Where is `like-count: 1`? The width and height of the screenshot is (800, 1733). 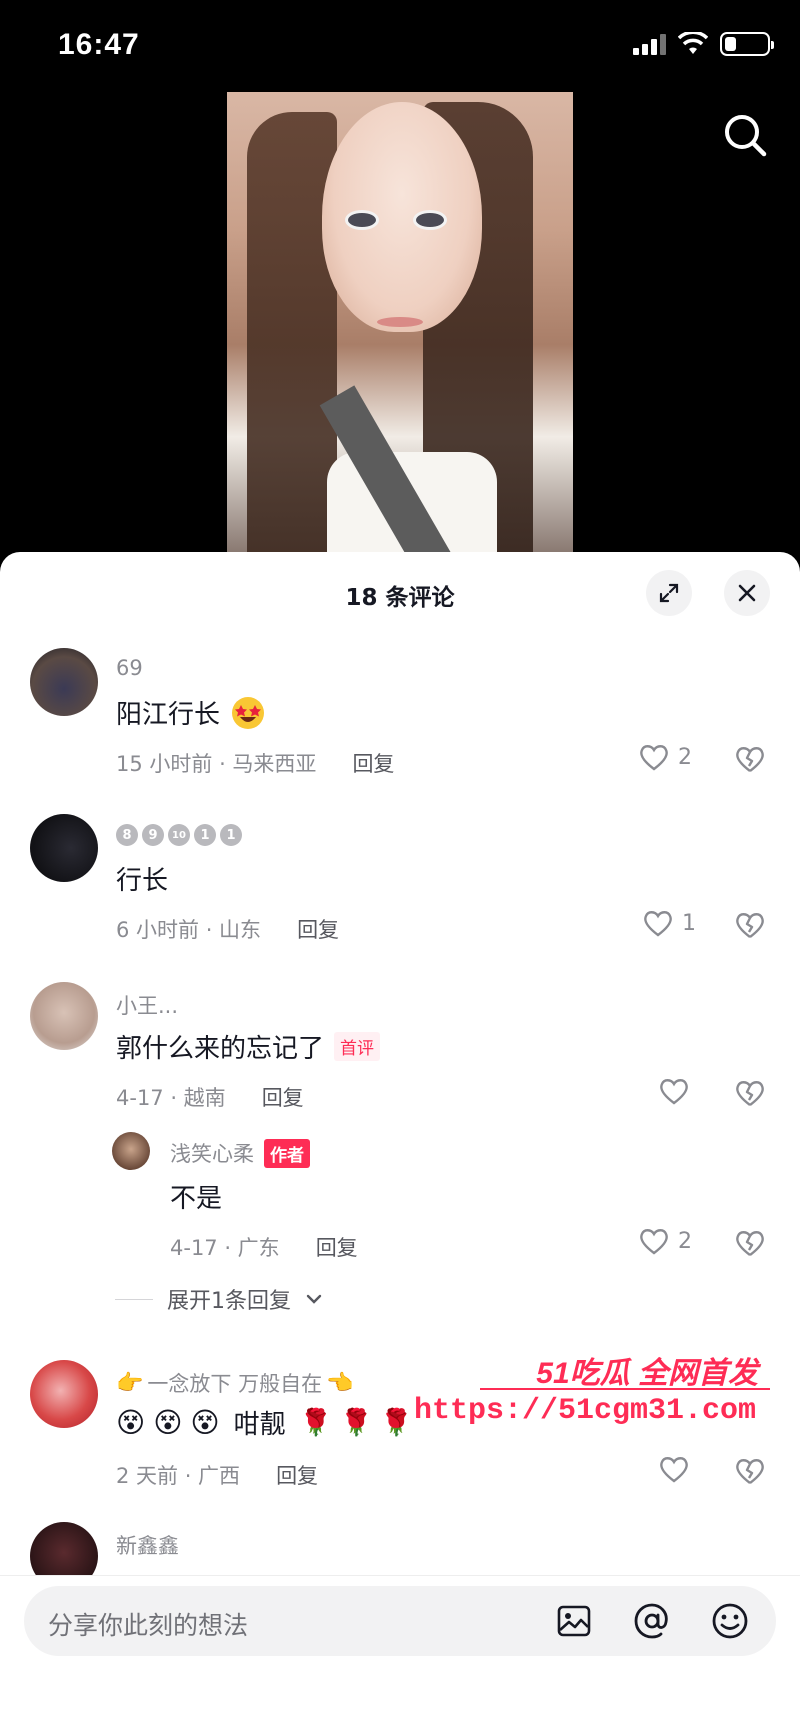 like-count: 1 is located at coordinates (689, 923).